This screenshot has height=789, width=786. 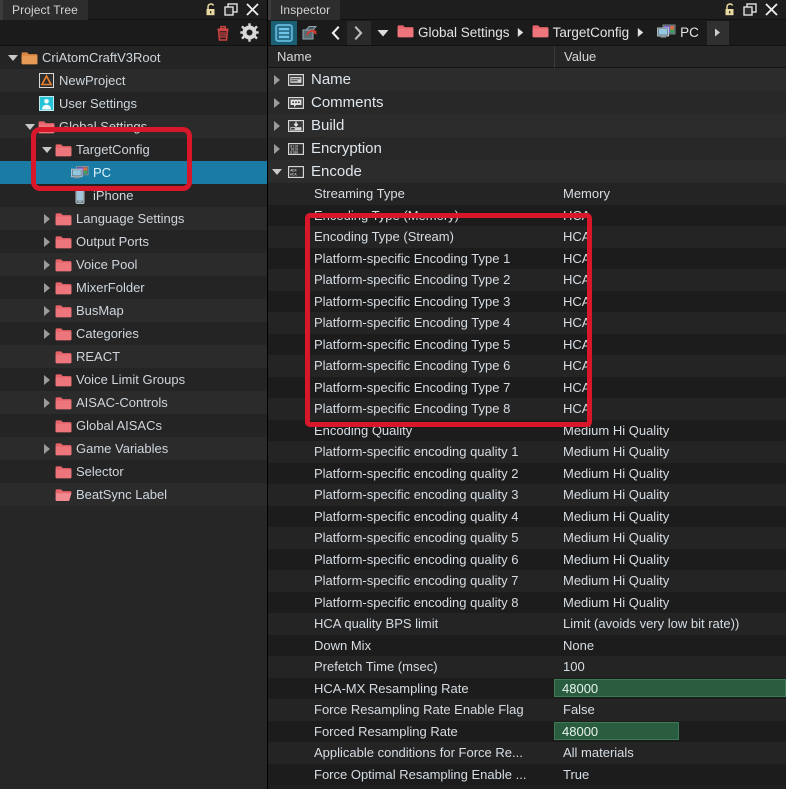 What do you see at coordinates (133, 57) in the screenshot?
I see `tree-item-criatomcraftv3root: CriAtomCraftV3Root` at bounding box center [133, 57].